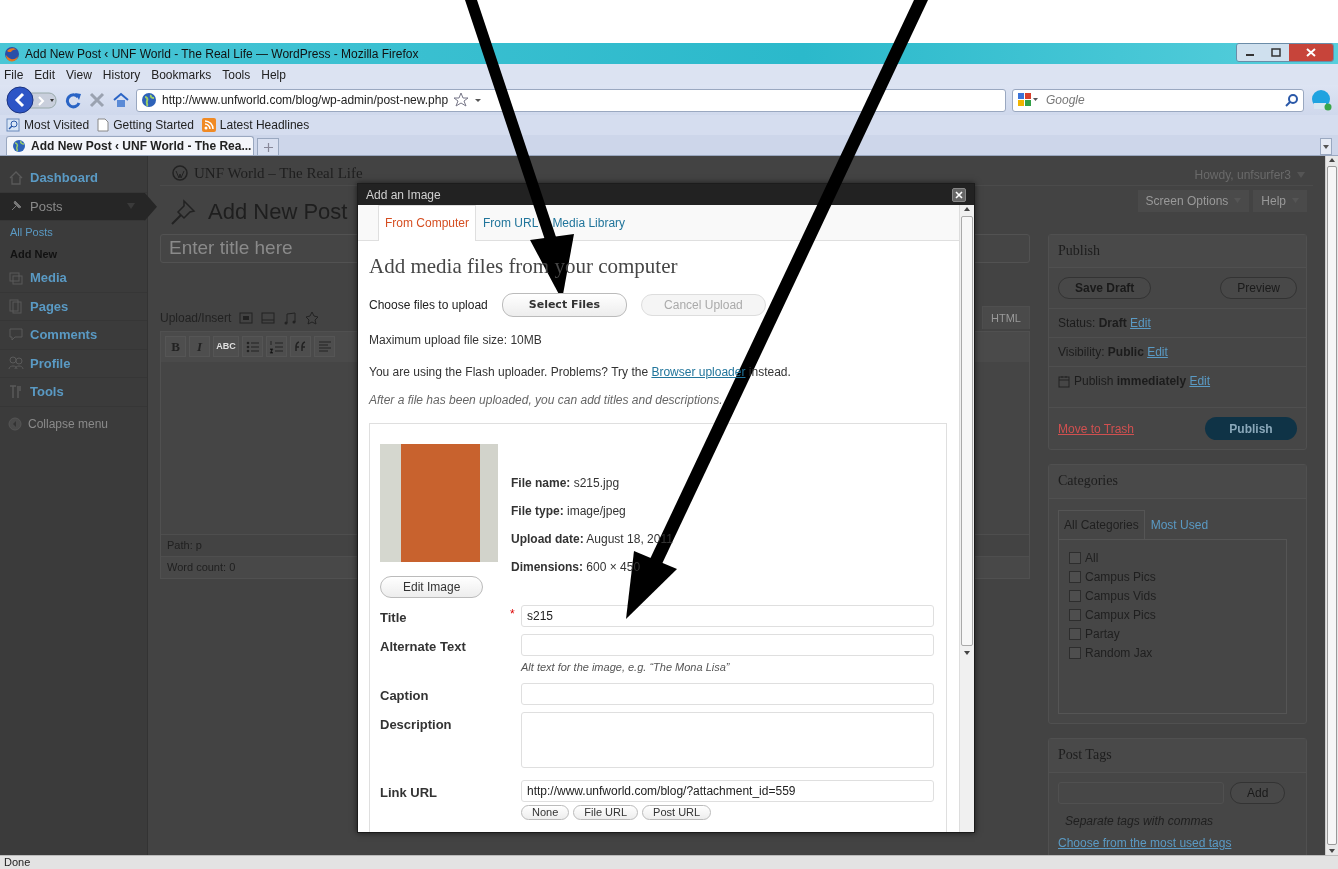  What do you see at coordinates (727, 791) in the screenshot?
I see `text-field: http://www.unfworld.com/blog/?attachment_id=559` at bounding box center [727, 791].